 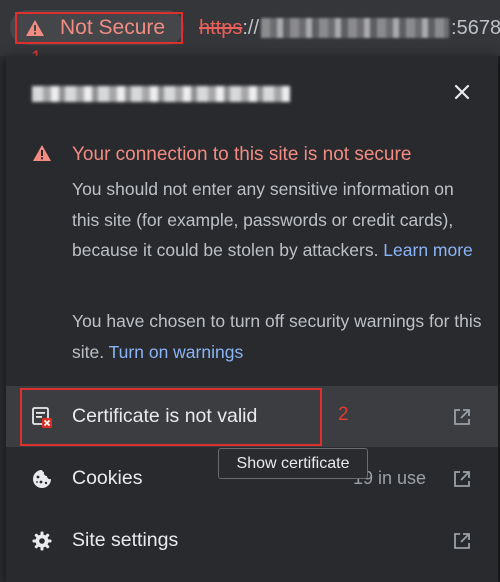 I want to click on omnibox: Not Secure 1 https :// :5678, so click(x=250, y=34).